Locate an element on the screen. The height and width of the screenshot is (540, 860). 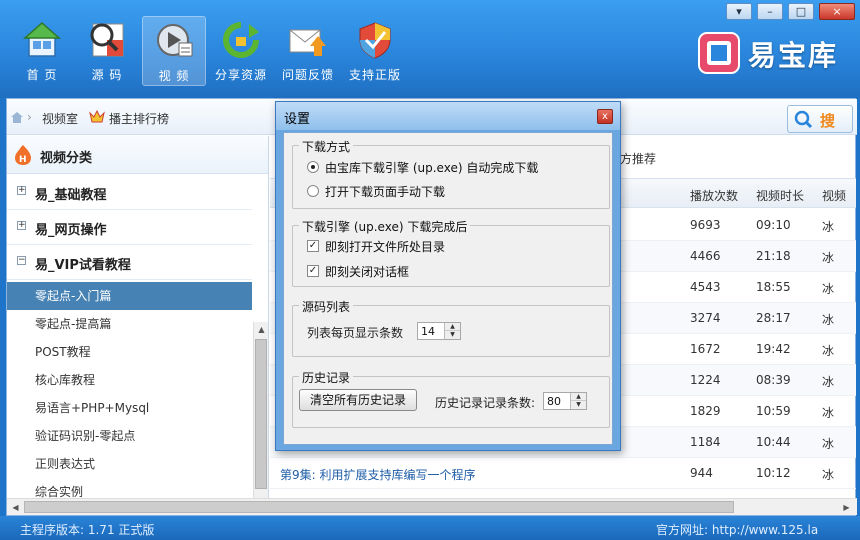
radio-unchecked-icon is located at coordinates (313, 191).